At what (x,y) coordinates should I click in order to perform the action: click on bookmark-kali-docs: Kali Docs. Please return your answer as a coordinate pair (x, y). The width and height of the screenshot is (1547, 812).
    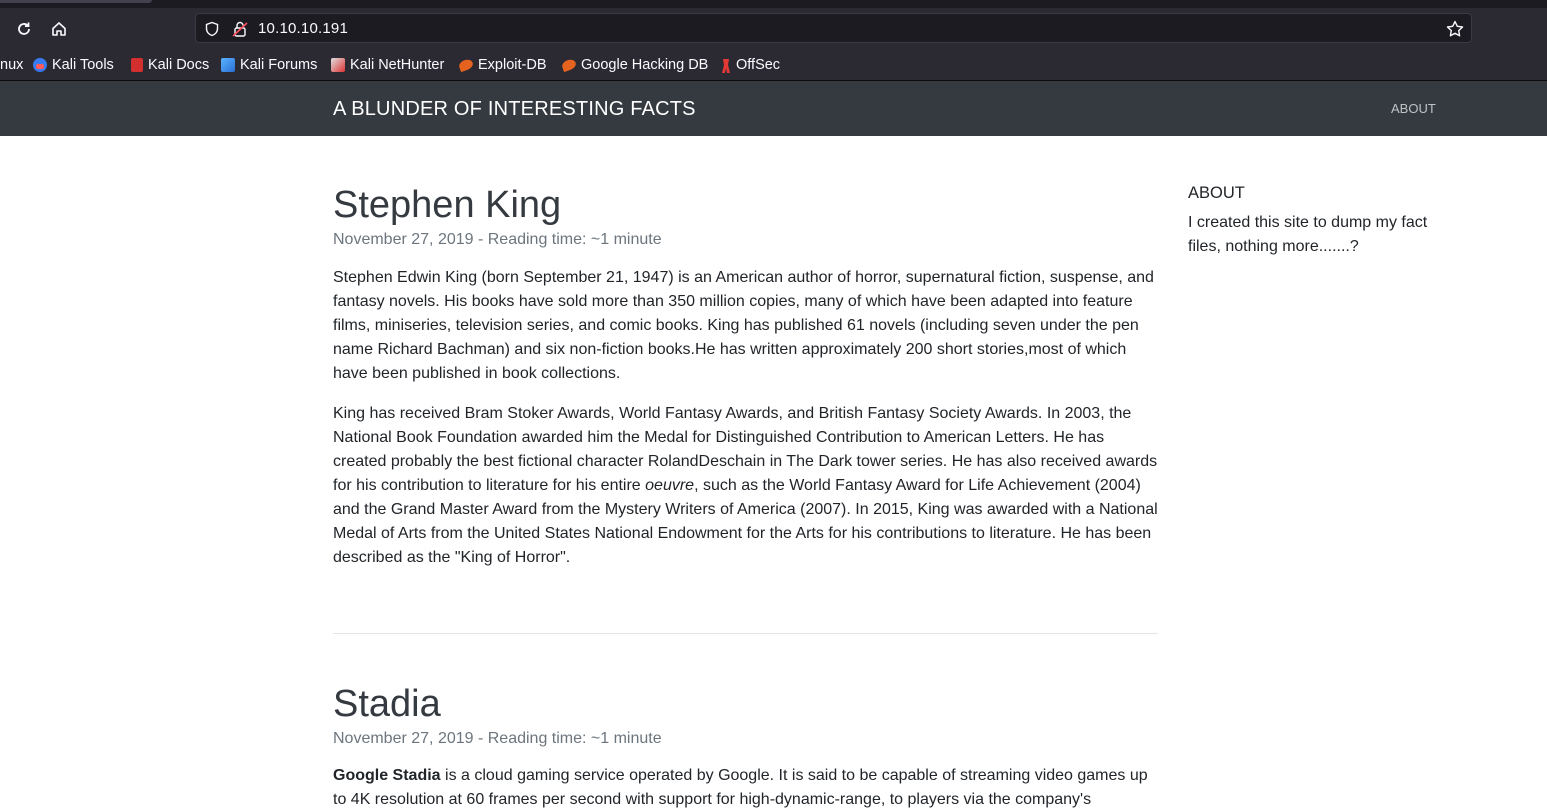
    Looking at the image, I should click on (170, 65).